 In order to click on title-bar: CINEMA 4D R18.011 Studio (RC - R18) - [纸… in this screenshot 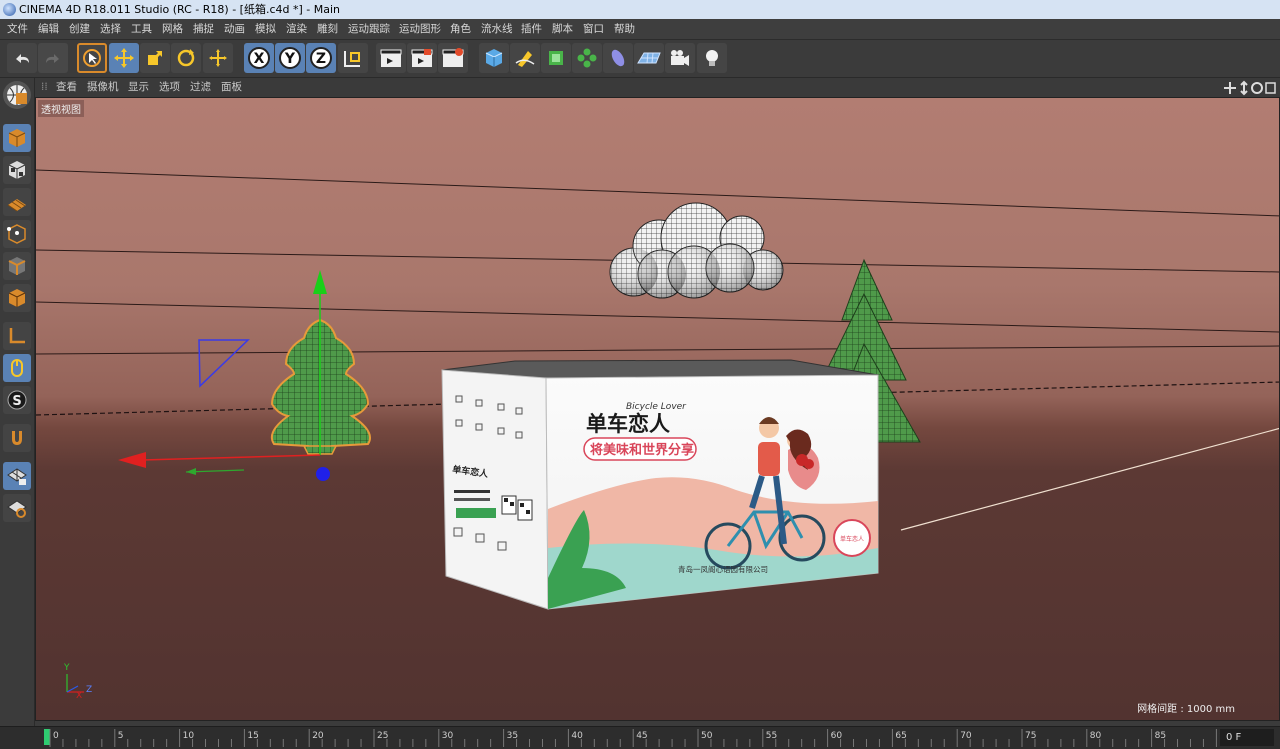, I will do `click(640, 9)`.